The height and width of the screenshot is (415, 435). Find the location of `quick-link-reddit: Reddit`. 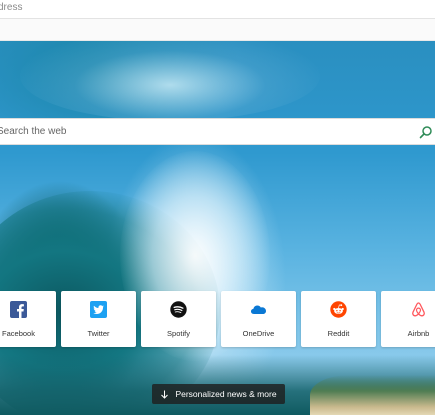

quick-link-reddit: Reddit is located at coordinates (338, 319).